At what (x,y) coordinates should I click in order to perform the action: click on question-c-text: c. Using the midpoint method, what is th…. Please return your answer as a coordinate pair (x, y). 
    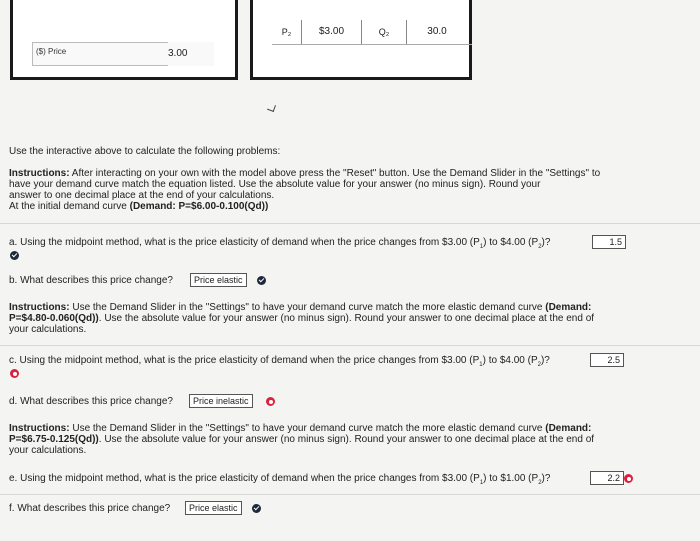
    Looking at the image, I should click on (244, 360).